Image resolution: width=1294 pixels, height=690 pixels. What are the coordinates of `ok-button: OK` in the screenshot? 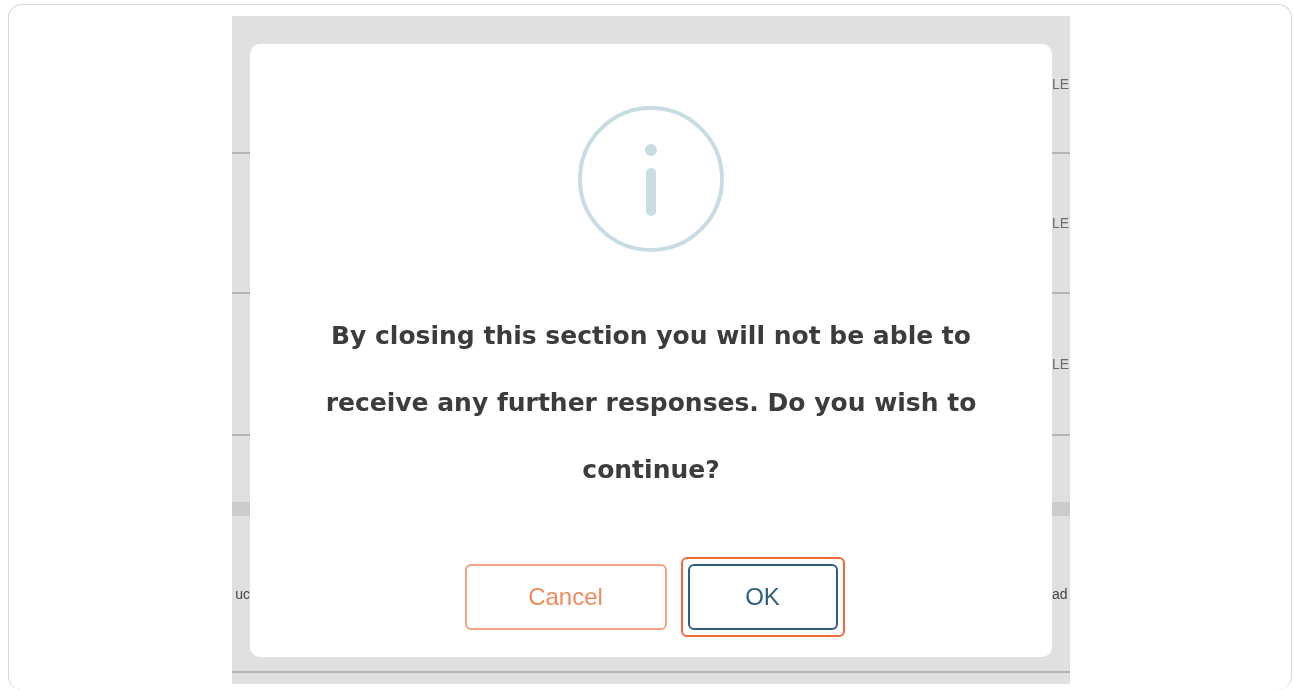 It's located at (762, 597).